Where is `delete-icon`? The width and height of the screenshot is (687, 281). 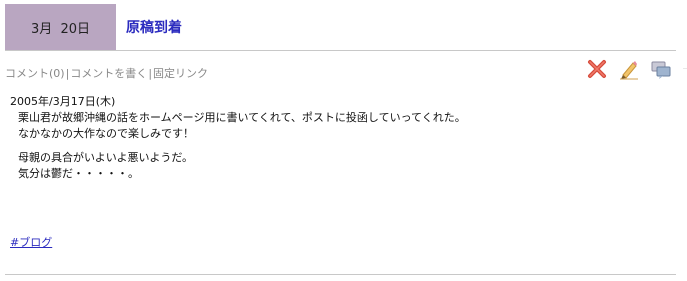 delete-icon is located at coordinates (597, 69).